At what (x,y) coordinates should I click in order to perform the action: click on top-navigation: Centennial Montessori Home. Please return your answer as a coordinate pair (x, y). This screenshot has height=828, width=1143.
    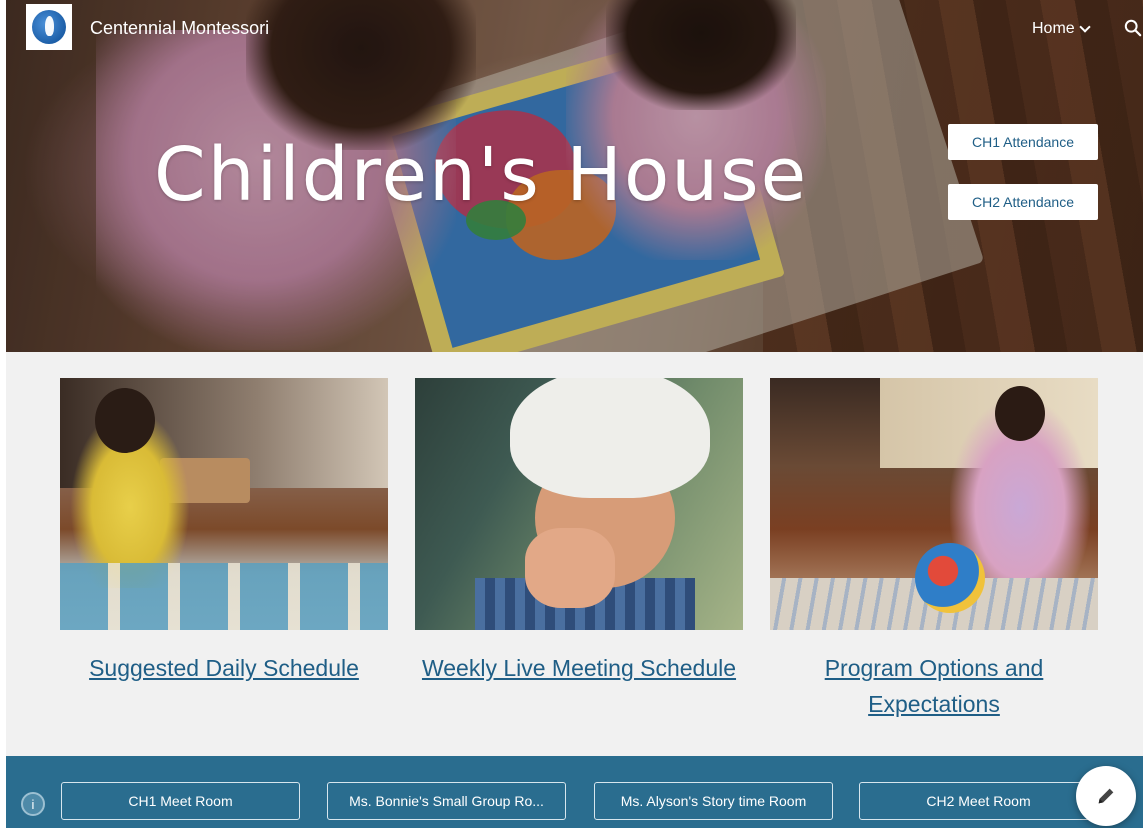
    Looking at the image, I should click on (574, 31).